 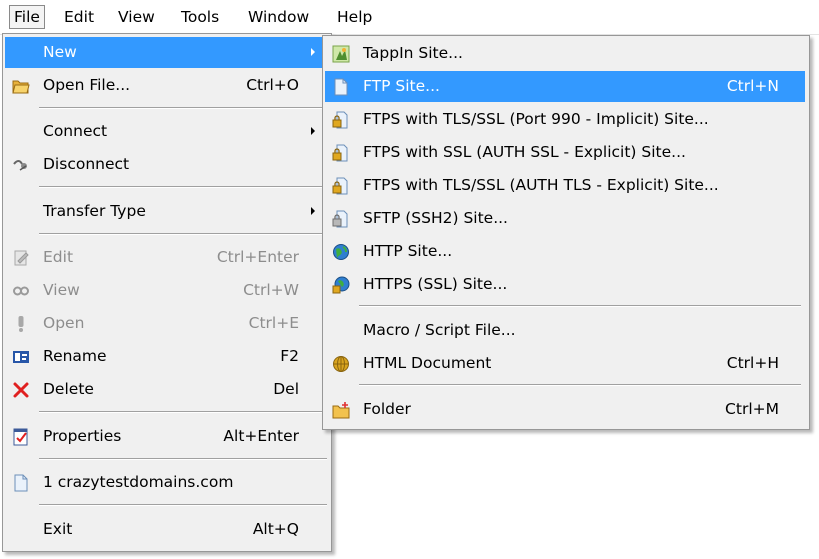 I want to click on file-menu-edit-label: Edit, so click(x=58, y=257).